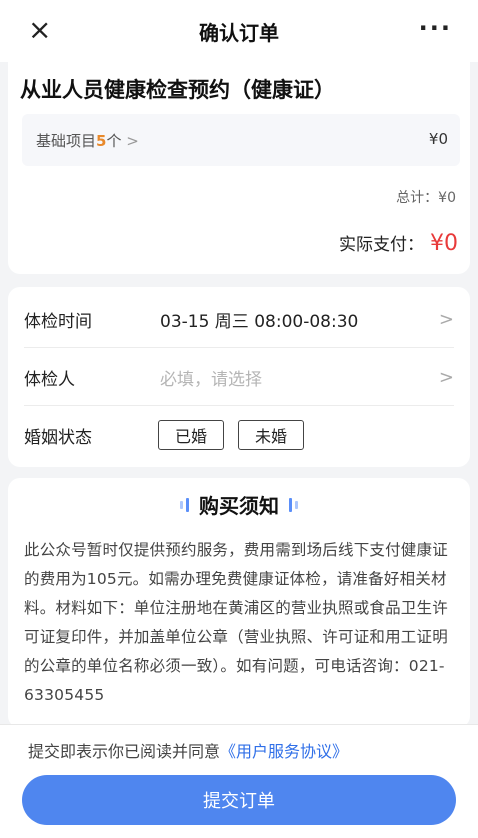  I want to click on actual-payment-label: 实际支付：, so click(381, 245).